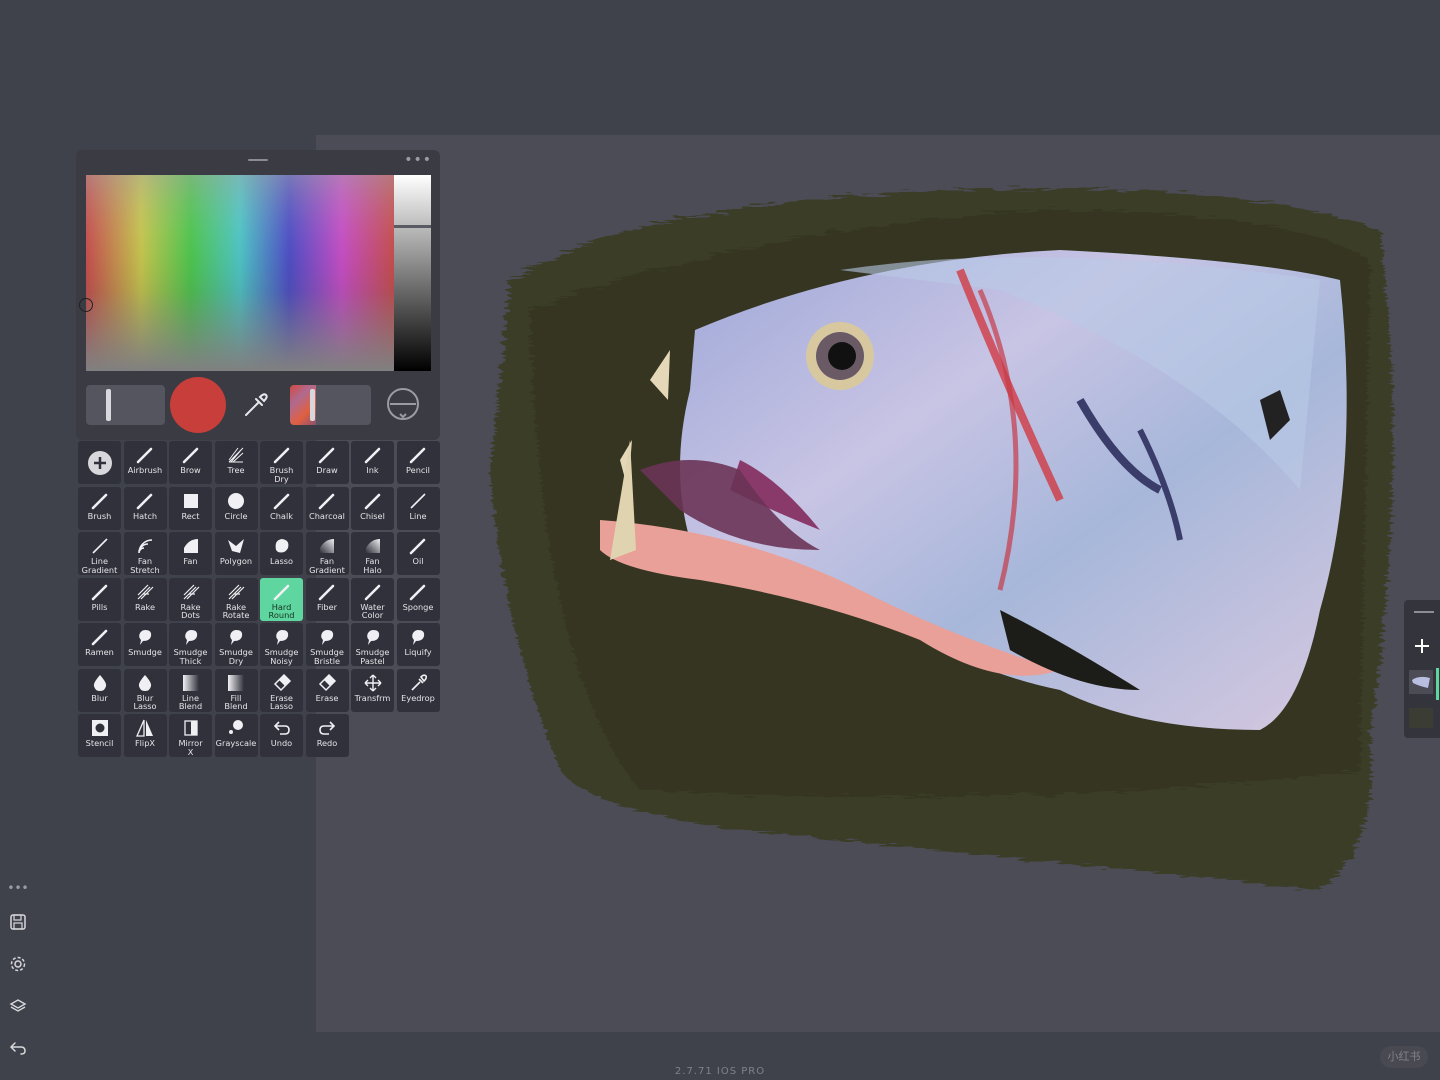 This screenshot has height=1080, width=1440. What do you see at coordinates (281, 644) in the screenshot?
I see `tool-smudge-noisy: Smudge Noisy` at bounding box center [281, 644].